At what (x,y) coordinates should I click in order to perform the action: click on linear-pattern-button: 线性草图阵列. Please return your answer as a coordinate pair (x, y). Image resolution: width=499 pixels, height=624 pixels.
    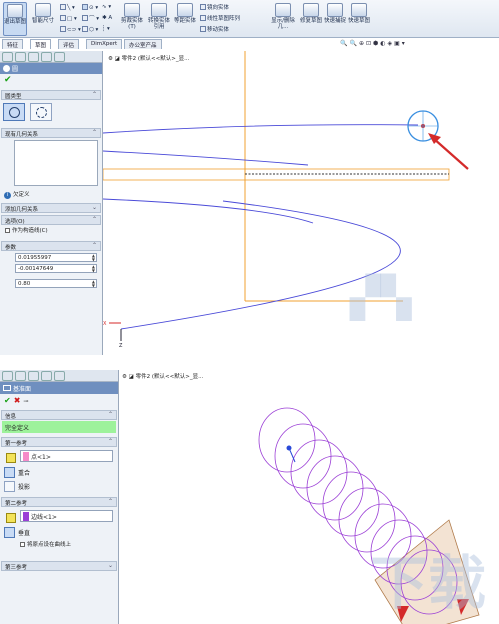
    Looking at the image, I should click on (220, 18).